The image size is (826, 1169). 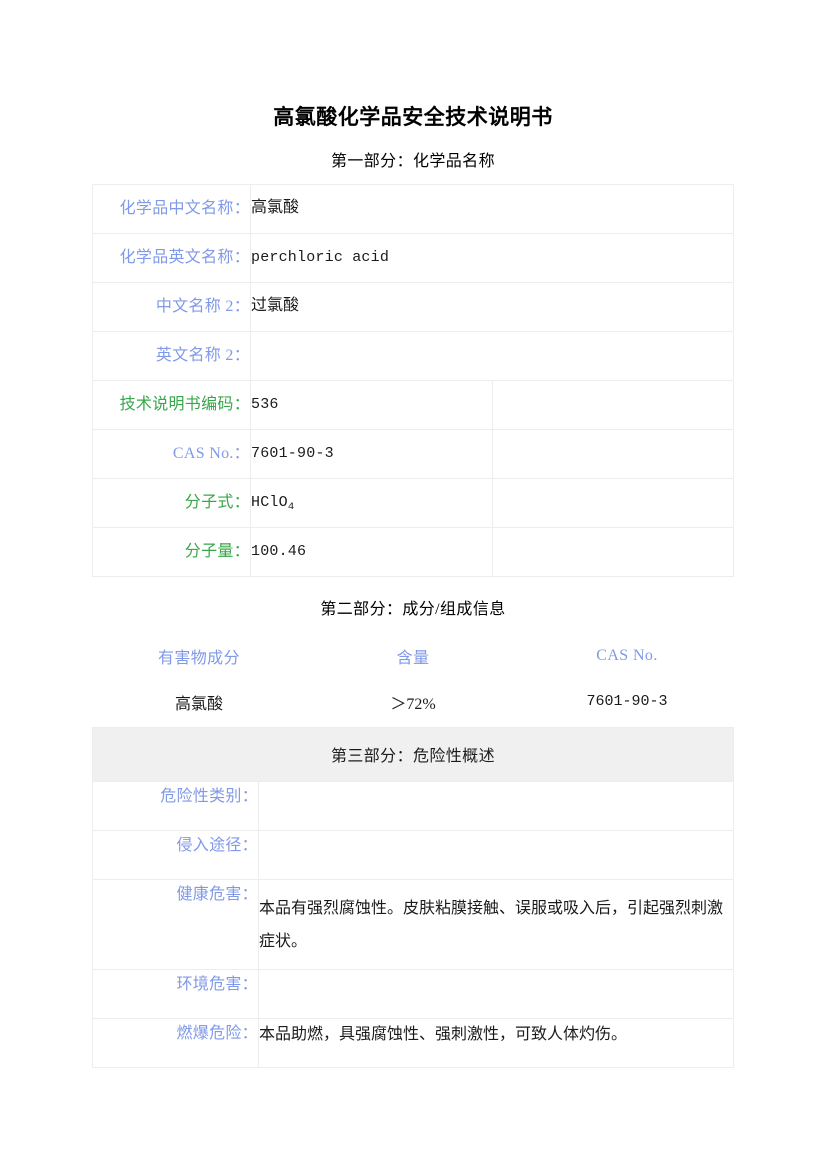 What do you see at coordinates (496, 1042) in the screenshot?
I see `row-value-explosion-hazard: 本品助燃，具强腐蚀性、强刺激性，可致人体灼伤。` at bounding box center [496, 1042].